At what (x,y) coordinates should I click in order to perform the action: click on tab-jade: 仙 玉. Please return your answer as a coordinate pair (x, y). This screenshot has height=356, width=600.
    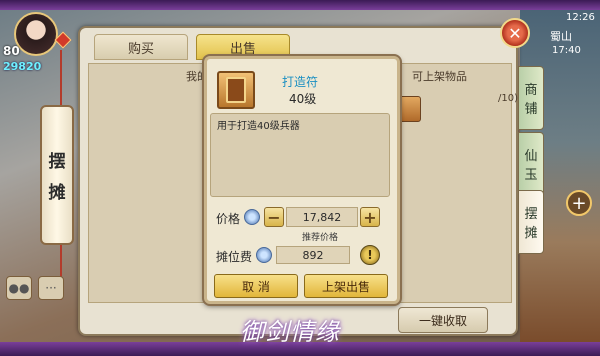
    Looking at the image, I should click on (531, 164).